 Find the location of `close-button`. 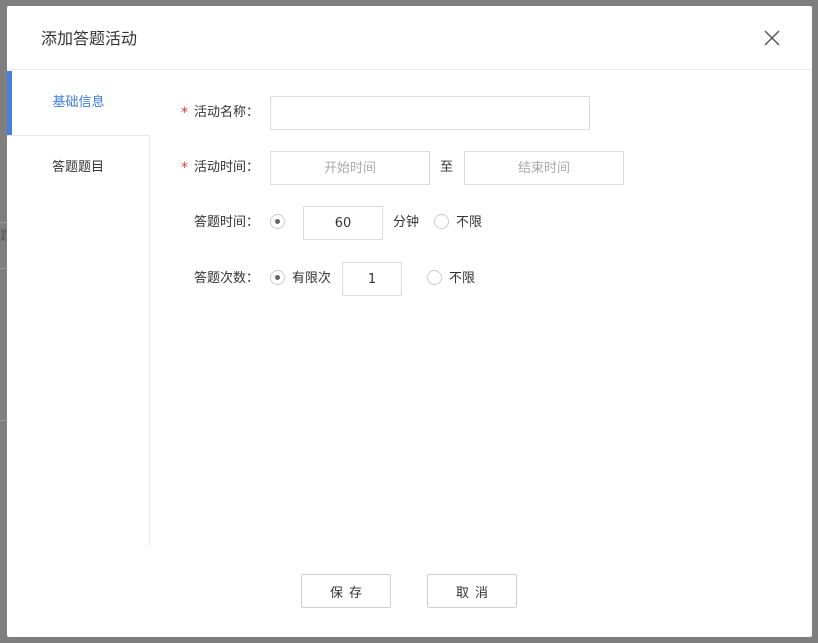

close-button is located at coordinates (772, 38).